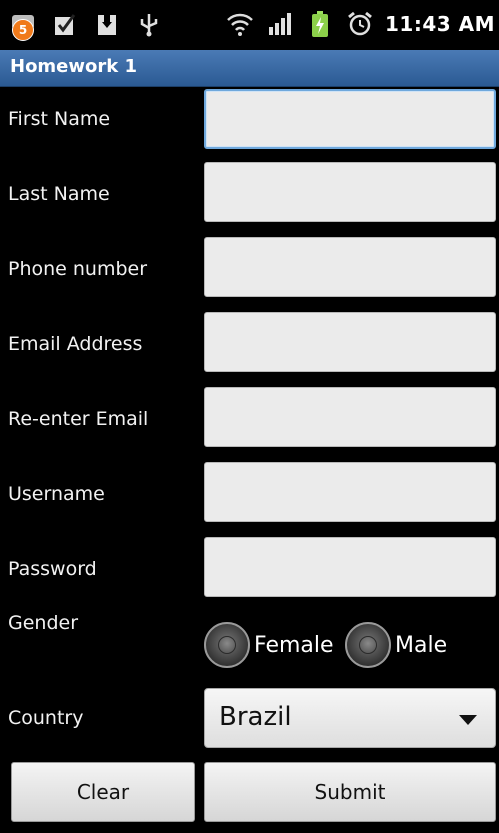  I want to click on status-bar: 5 11:43 AM, so click(249, 24).